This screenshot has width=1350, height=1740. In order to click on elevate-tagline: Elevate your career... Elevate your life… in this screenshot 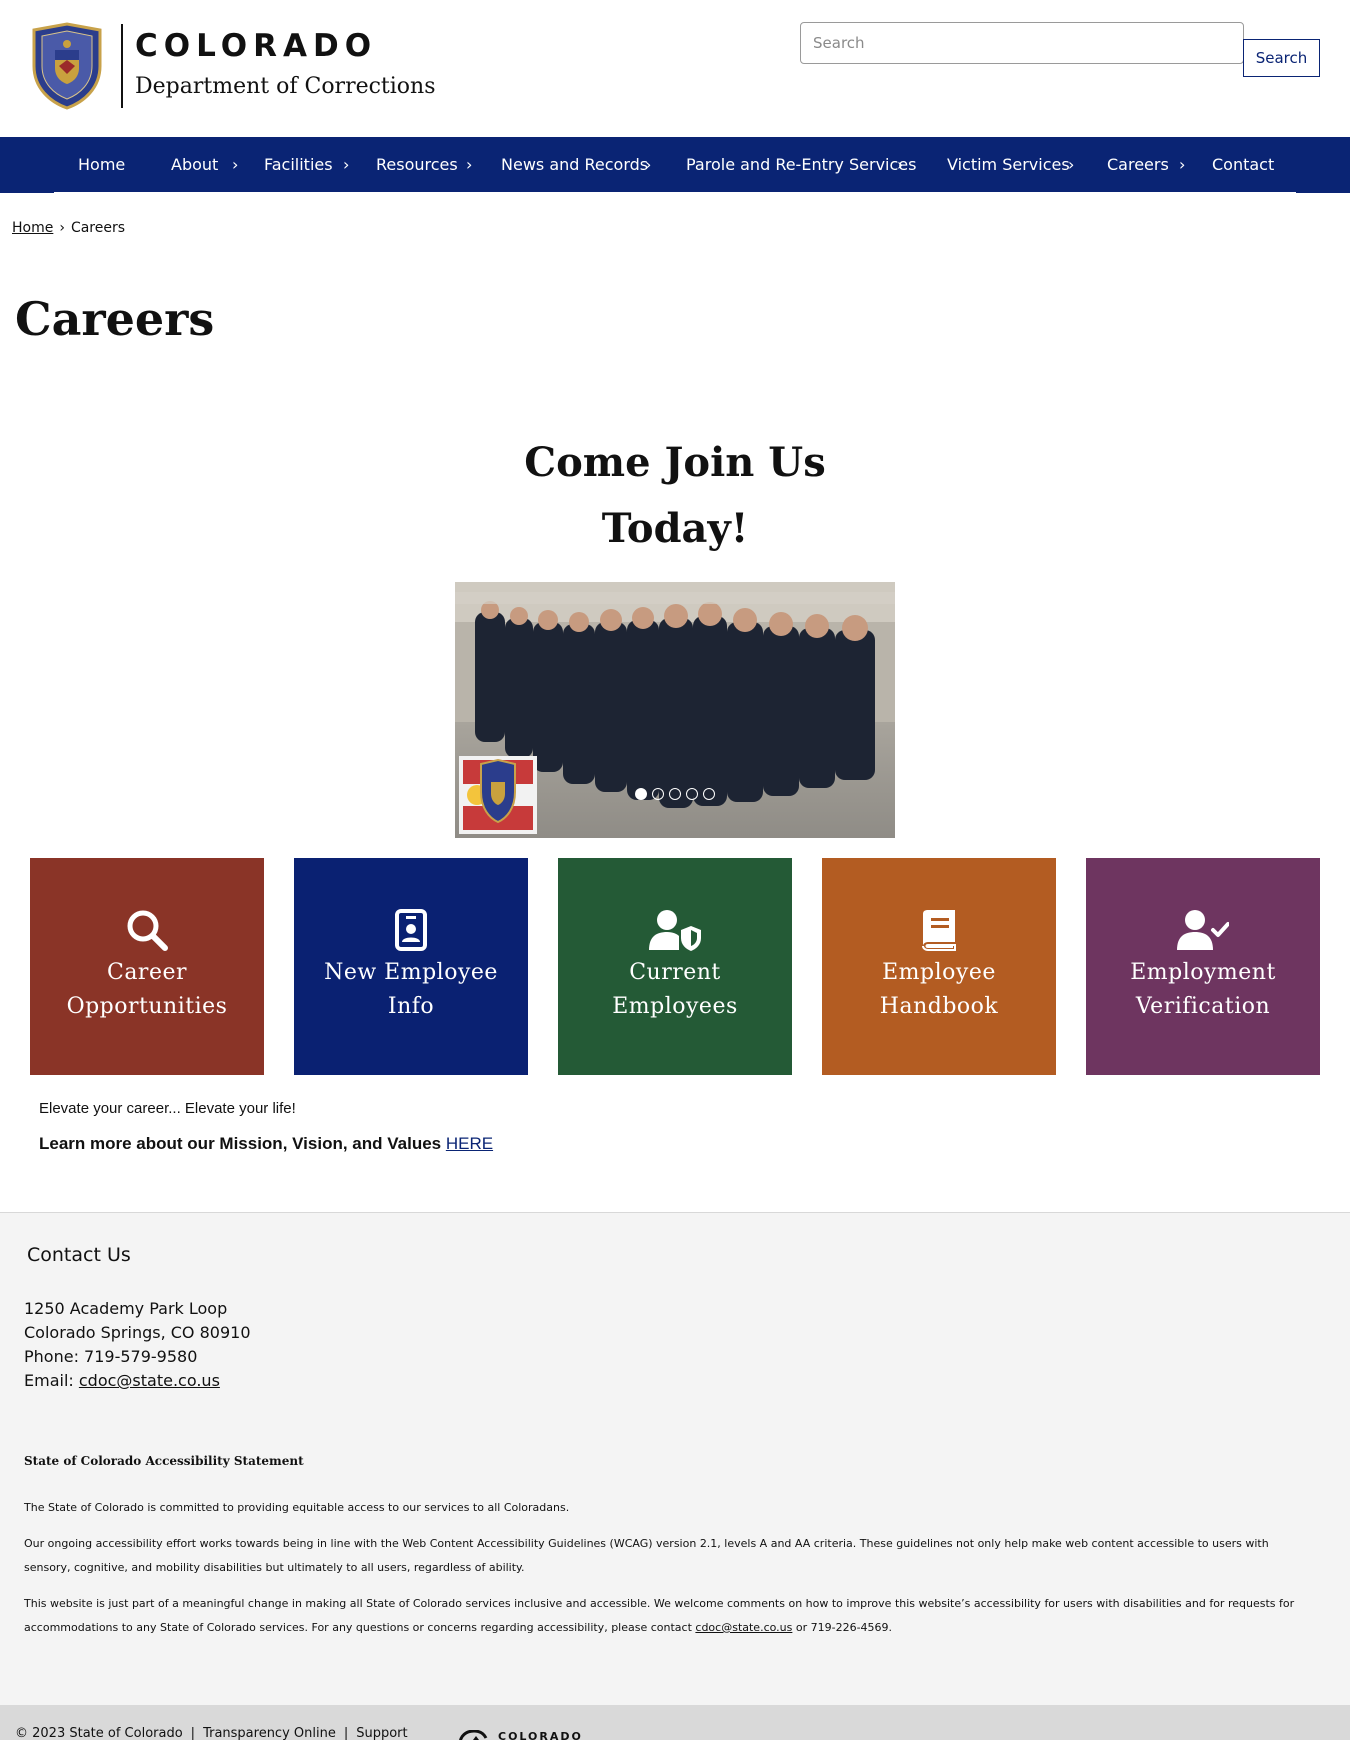, I will do `click(167, 1108)`.